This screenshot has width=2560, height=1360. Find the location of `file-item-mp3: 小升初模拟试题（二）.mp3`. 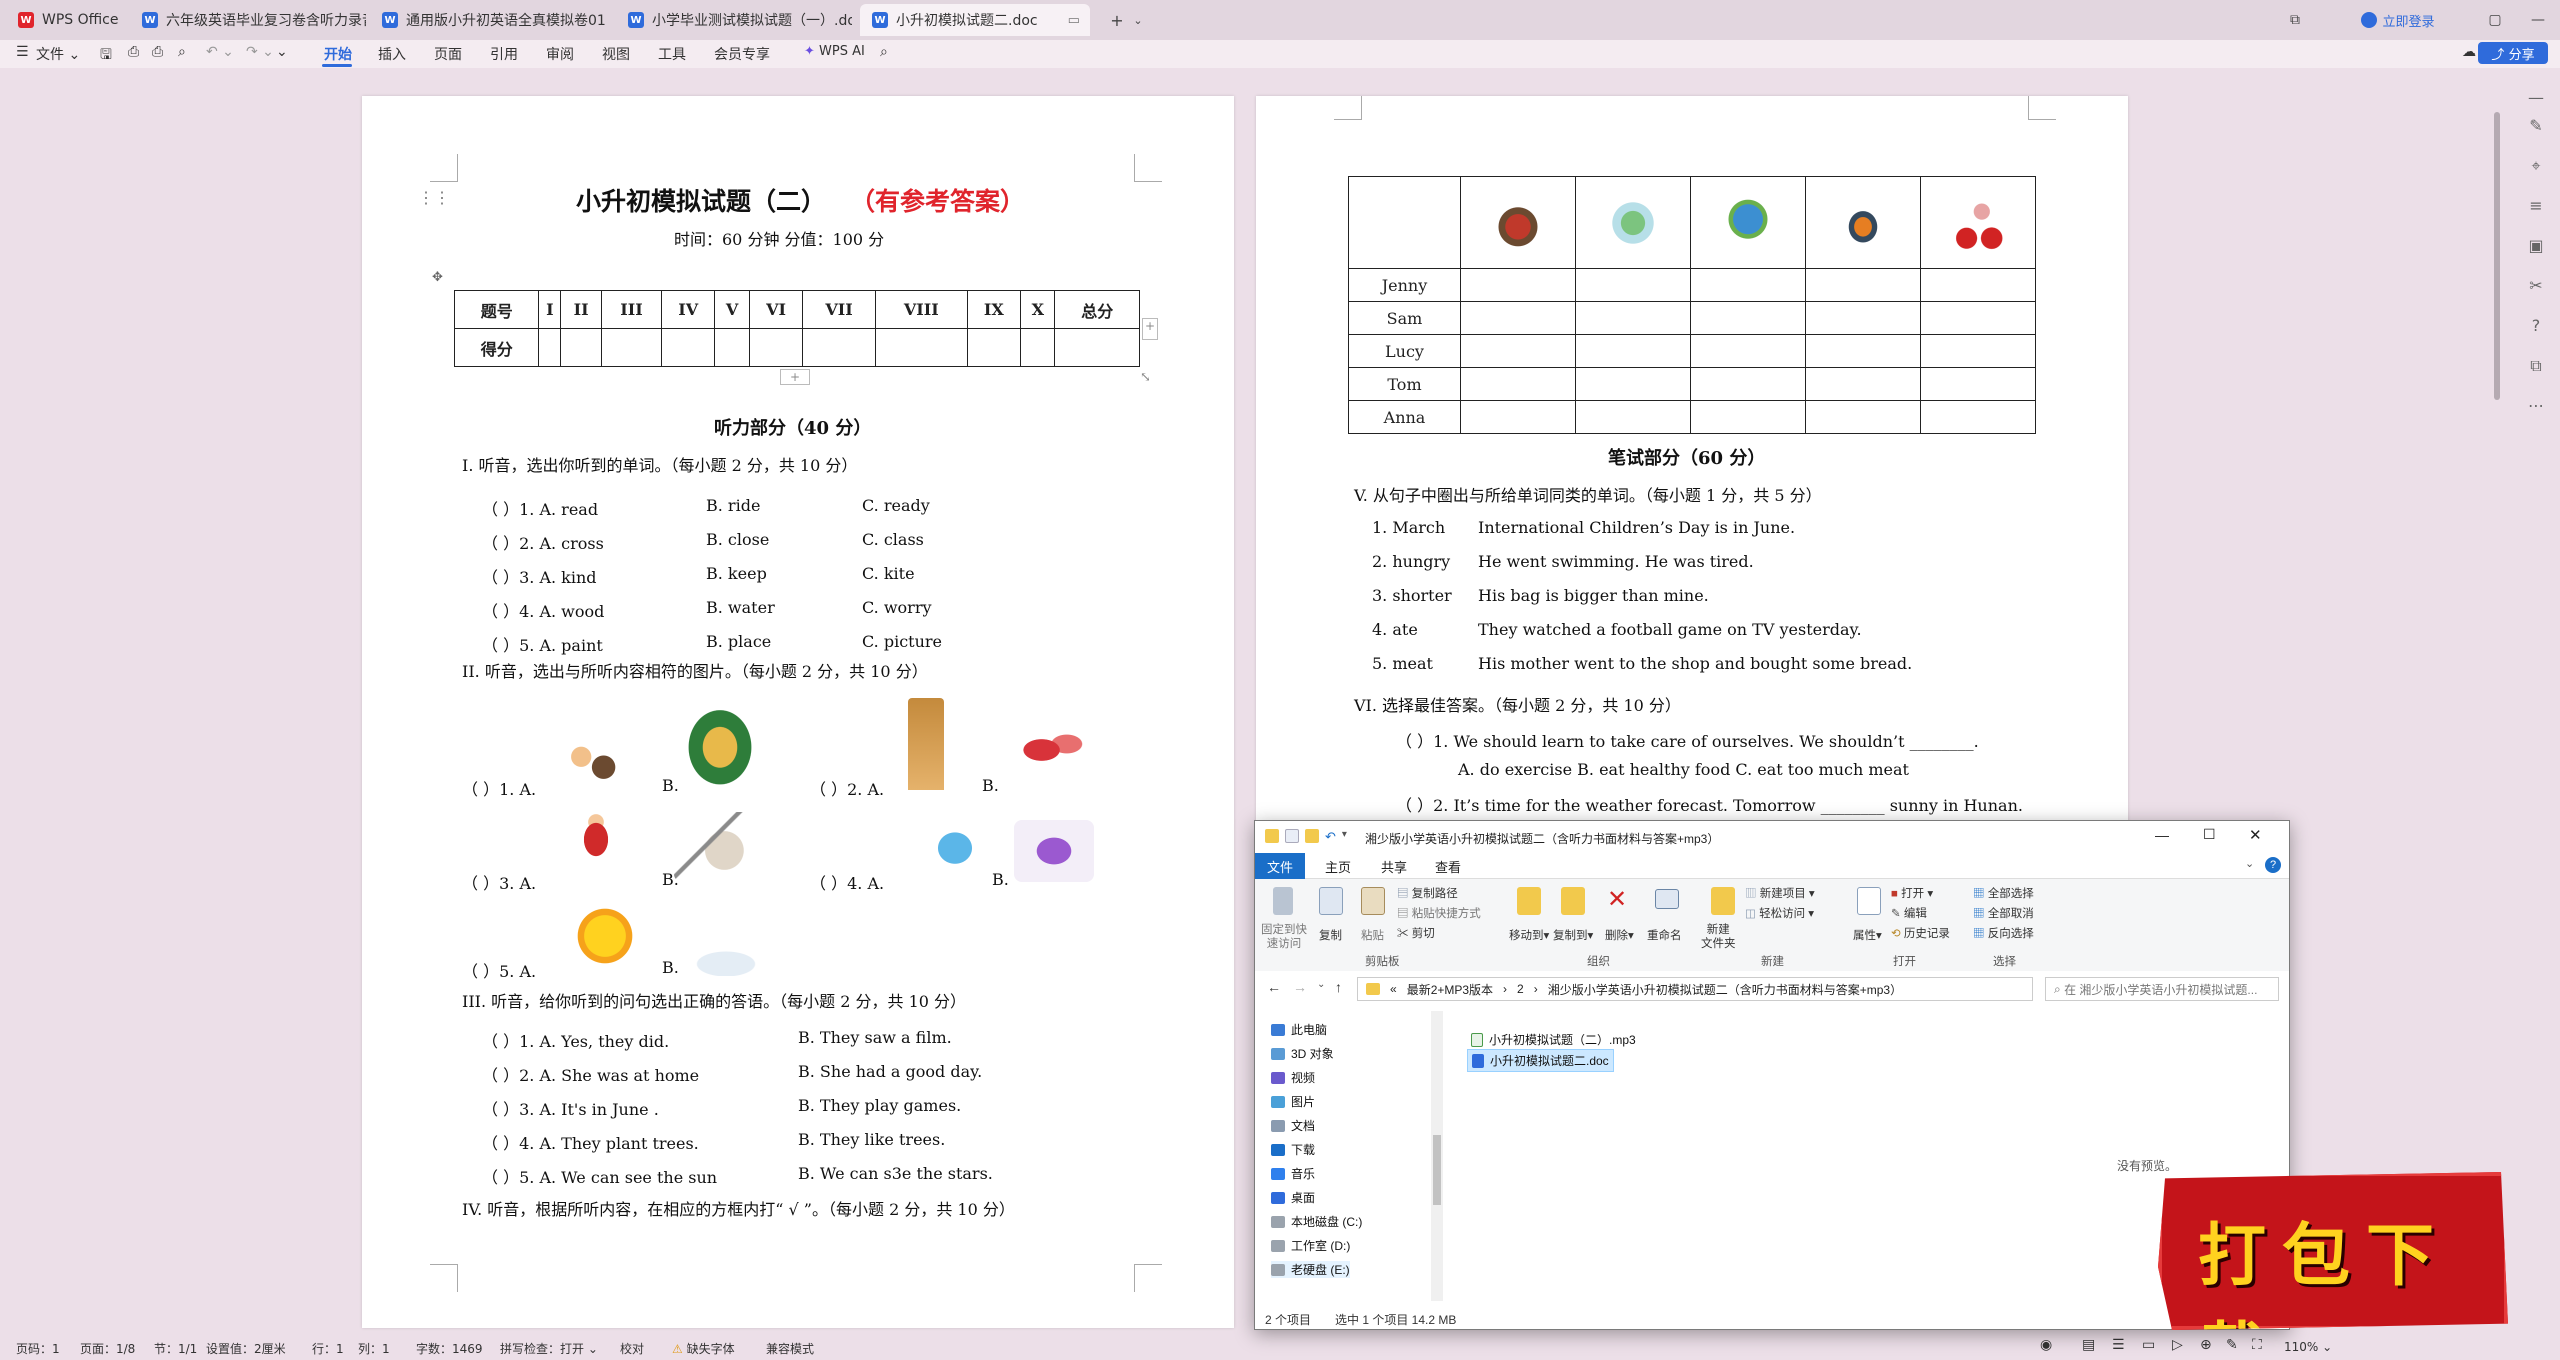

file-item-mp3: 小升初模拟试题（二）.mp3 is located at coordinates (1553, 1039).